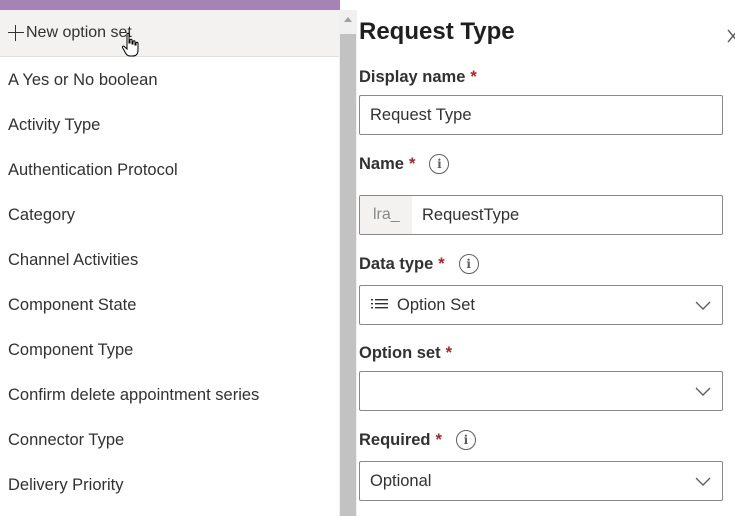 This screenshot has height=516, width=735. I want to click on name-label: Name * i, so click(404, 164).